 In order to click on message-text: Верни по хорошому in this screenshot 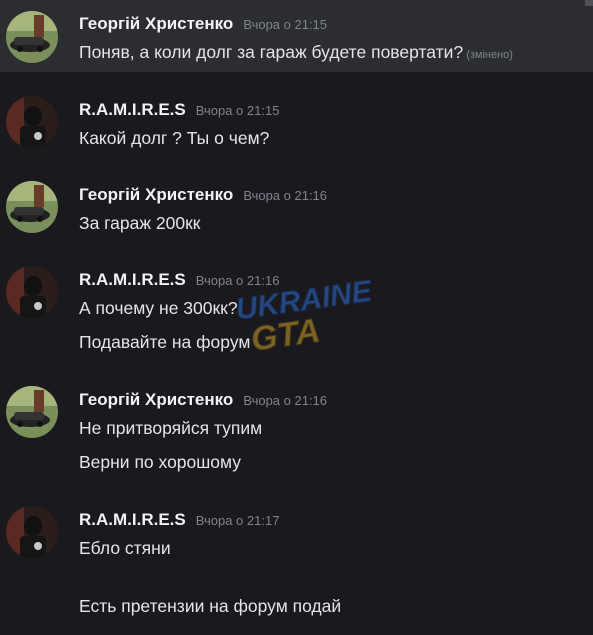, I will do `click(160, 462)`.